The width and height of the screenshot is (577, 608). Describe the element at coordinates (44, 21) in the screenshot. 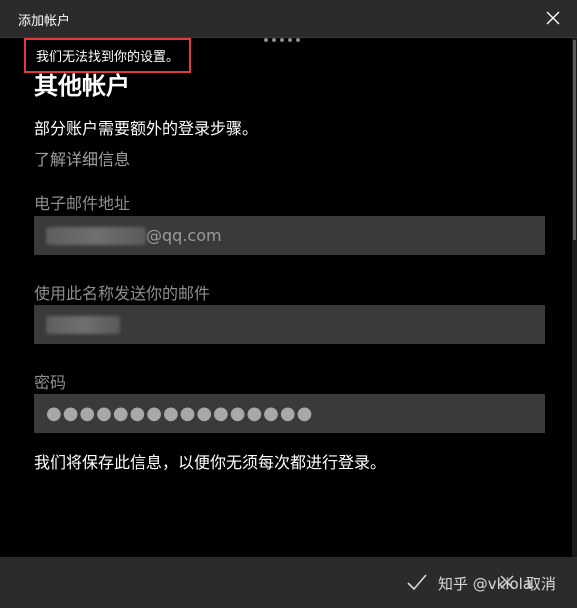

I see `window-title: 添加帐户` at that location.